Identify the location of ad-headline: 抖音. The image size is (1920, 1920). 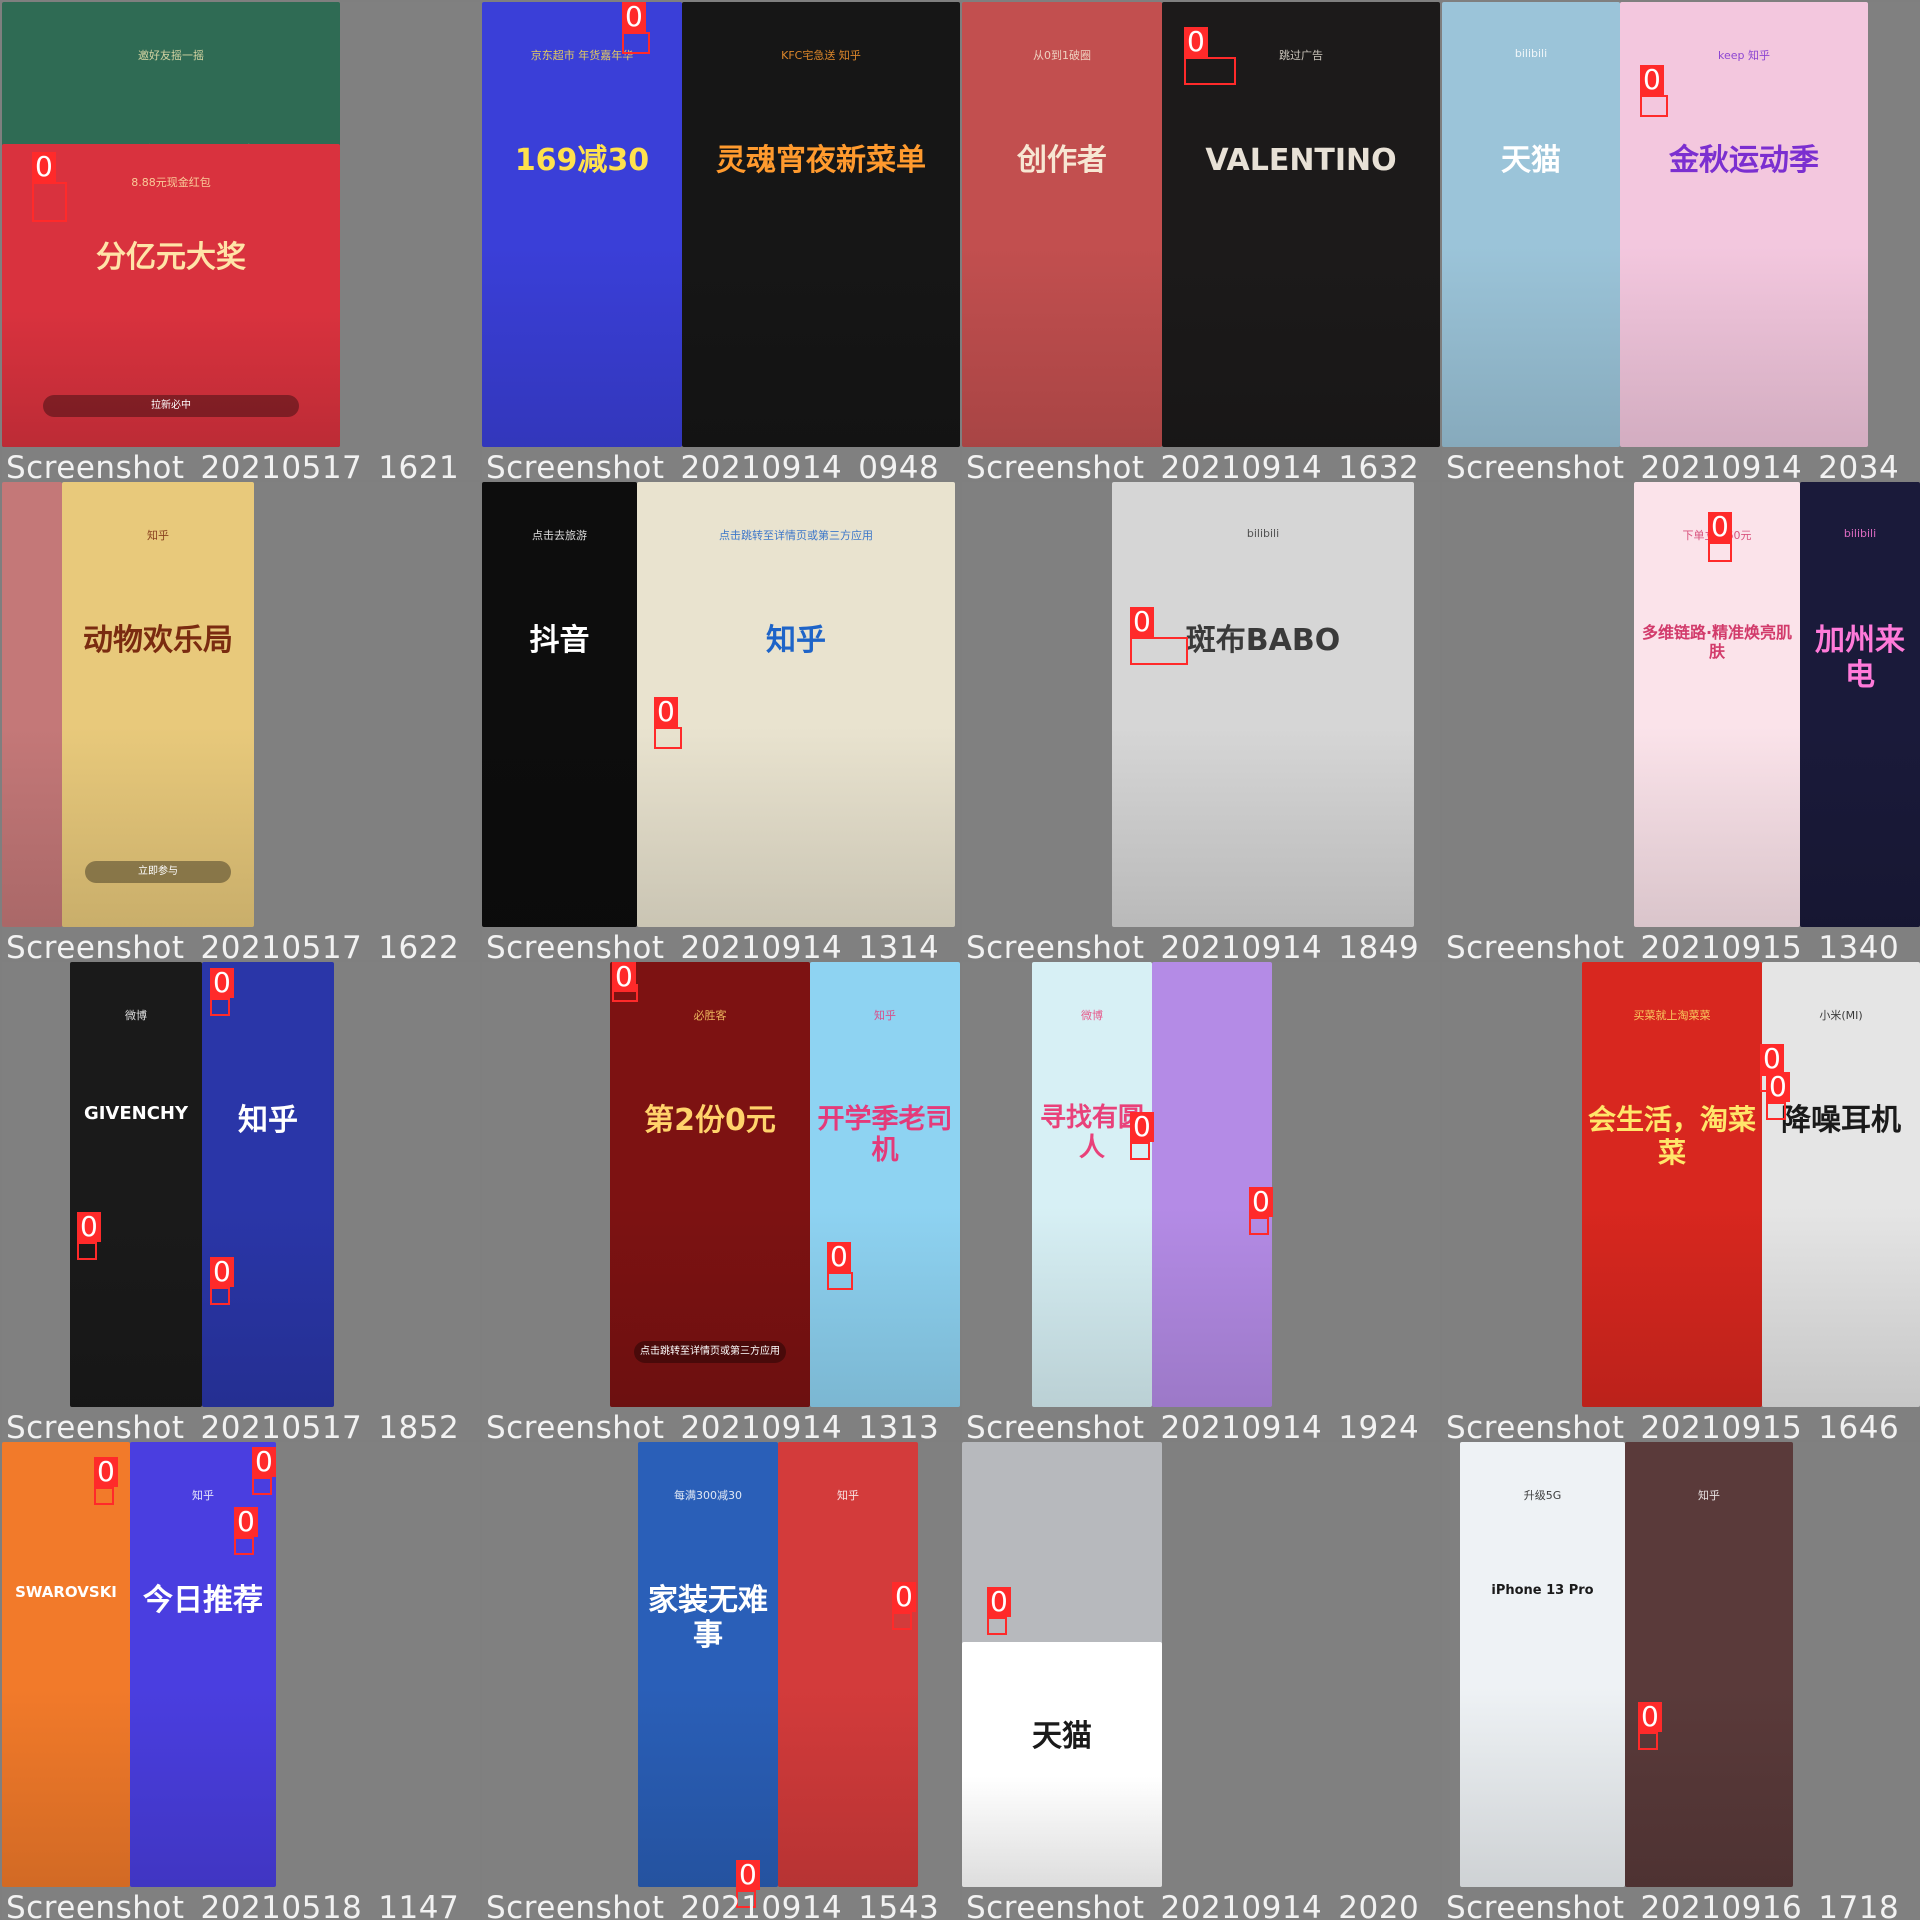
(559, 641).